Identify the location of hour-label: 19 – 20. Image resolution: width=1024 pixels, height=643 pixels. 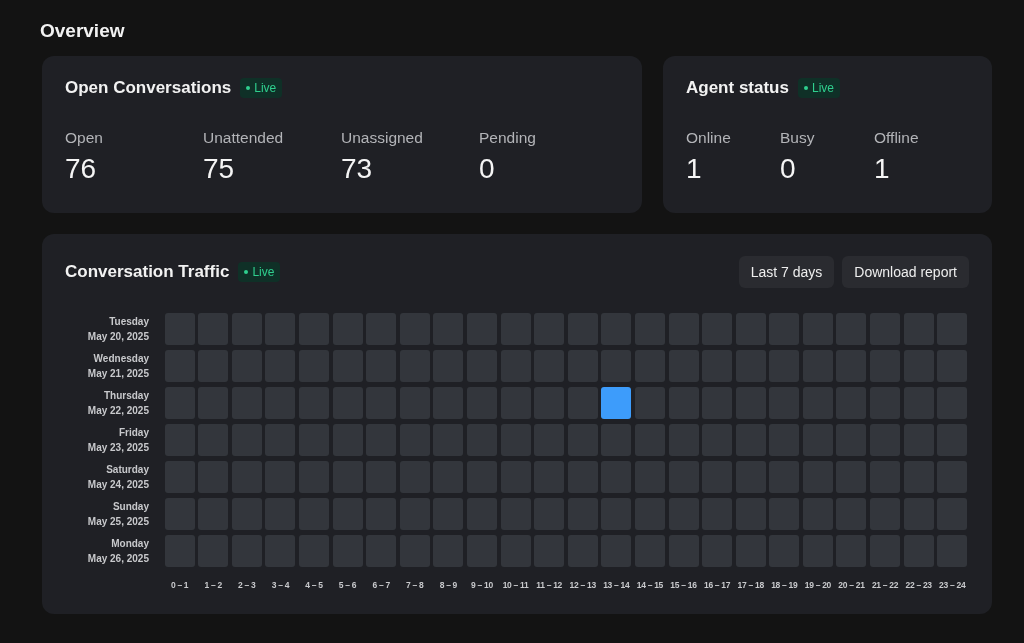
(817, 585).